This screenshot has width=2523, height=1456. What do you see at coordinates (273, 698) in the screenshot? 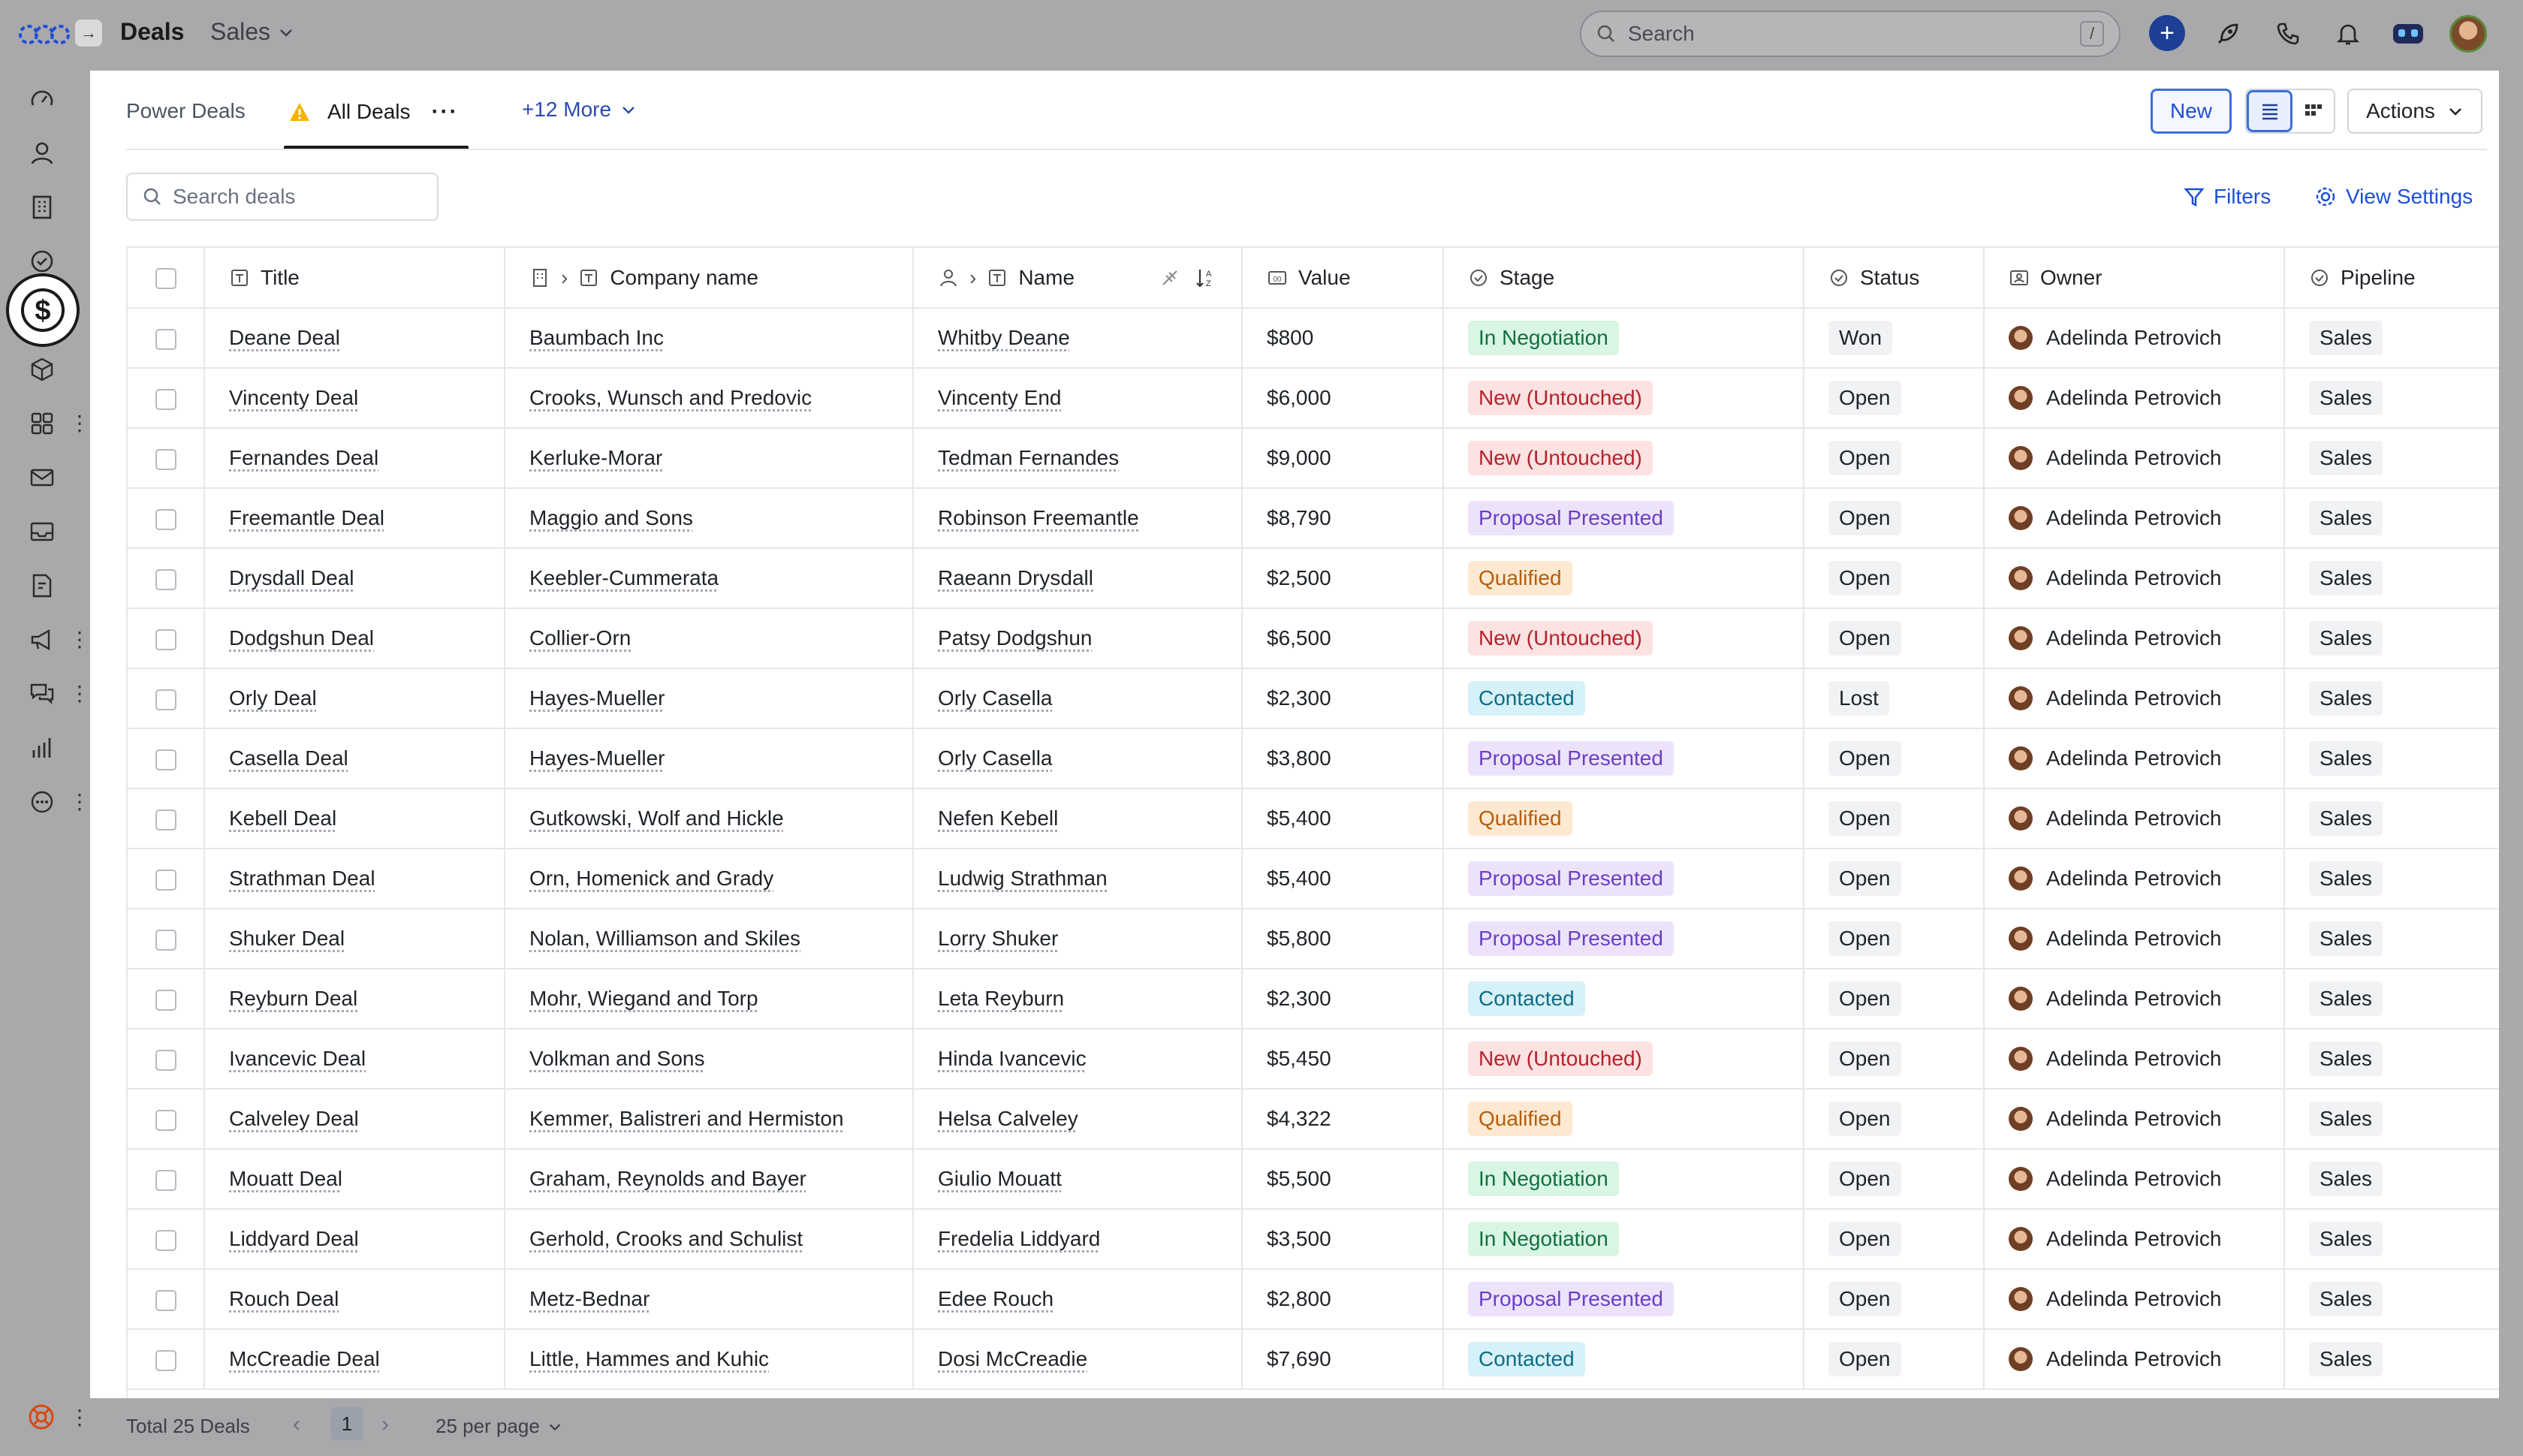
I see `deal-title-link: Orly Deal` at bounding box center [273, 698].